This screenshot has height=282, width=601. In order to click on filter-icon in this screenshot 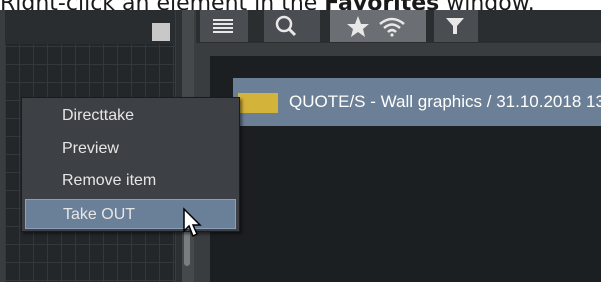, I will do `click(455, 26)`.